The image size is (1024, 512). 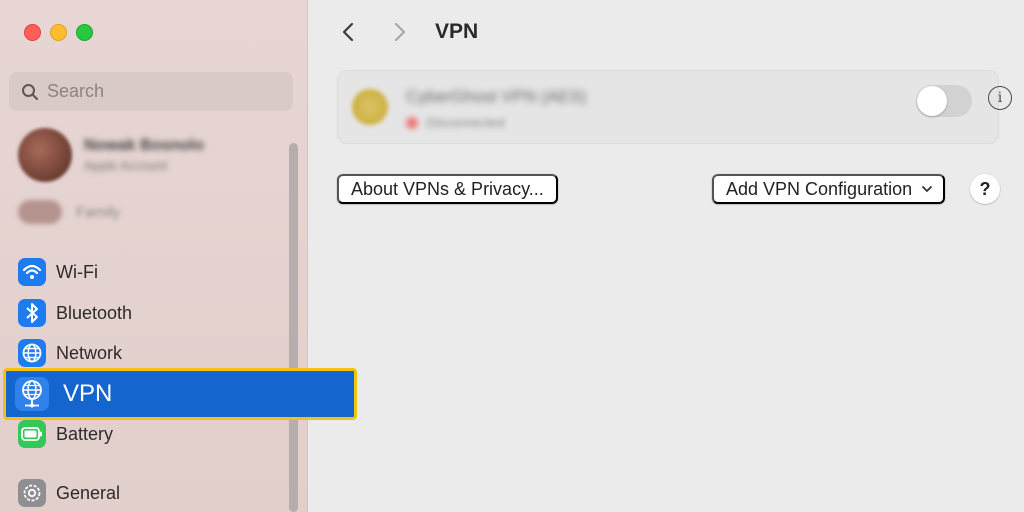 I want to click on avatar, so click(x=45, y=155).